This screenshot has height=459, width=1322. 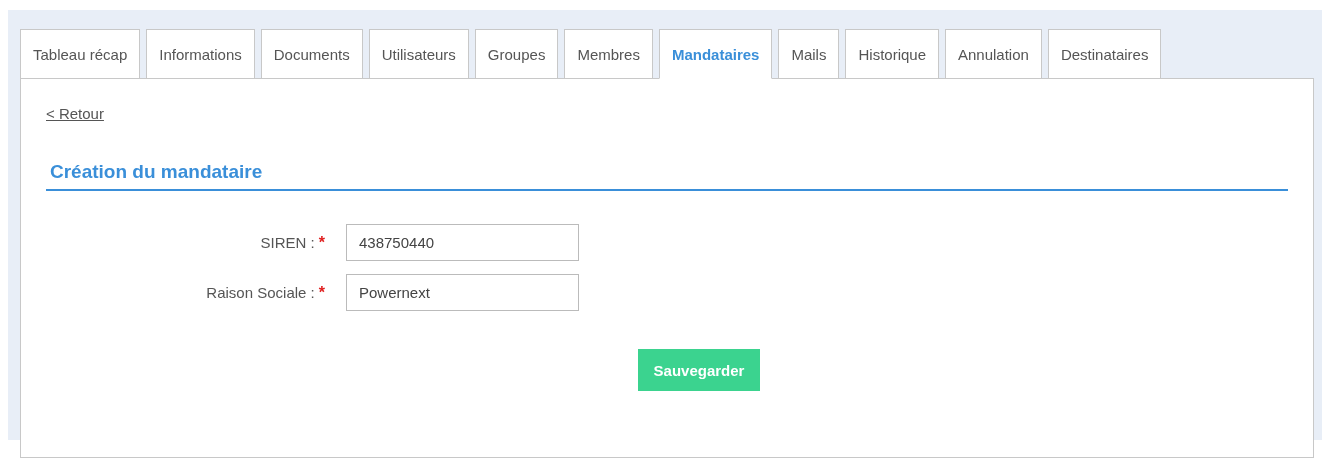 I want to click on input-field: 438750440, so click(x=462, y=242).